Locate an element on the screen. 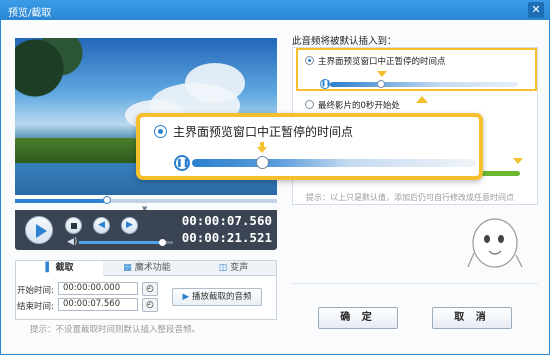 This screenshot has width=550, height=355. title-bar: 预览/截取 ✕ is located at coordinates (275, 10).